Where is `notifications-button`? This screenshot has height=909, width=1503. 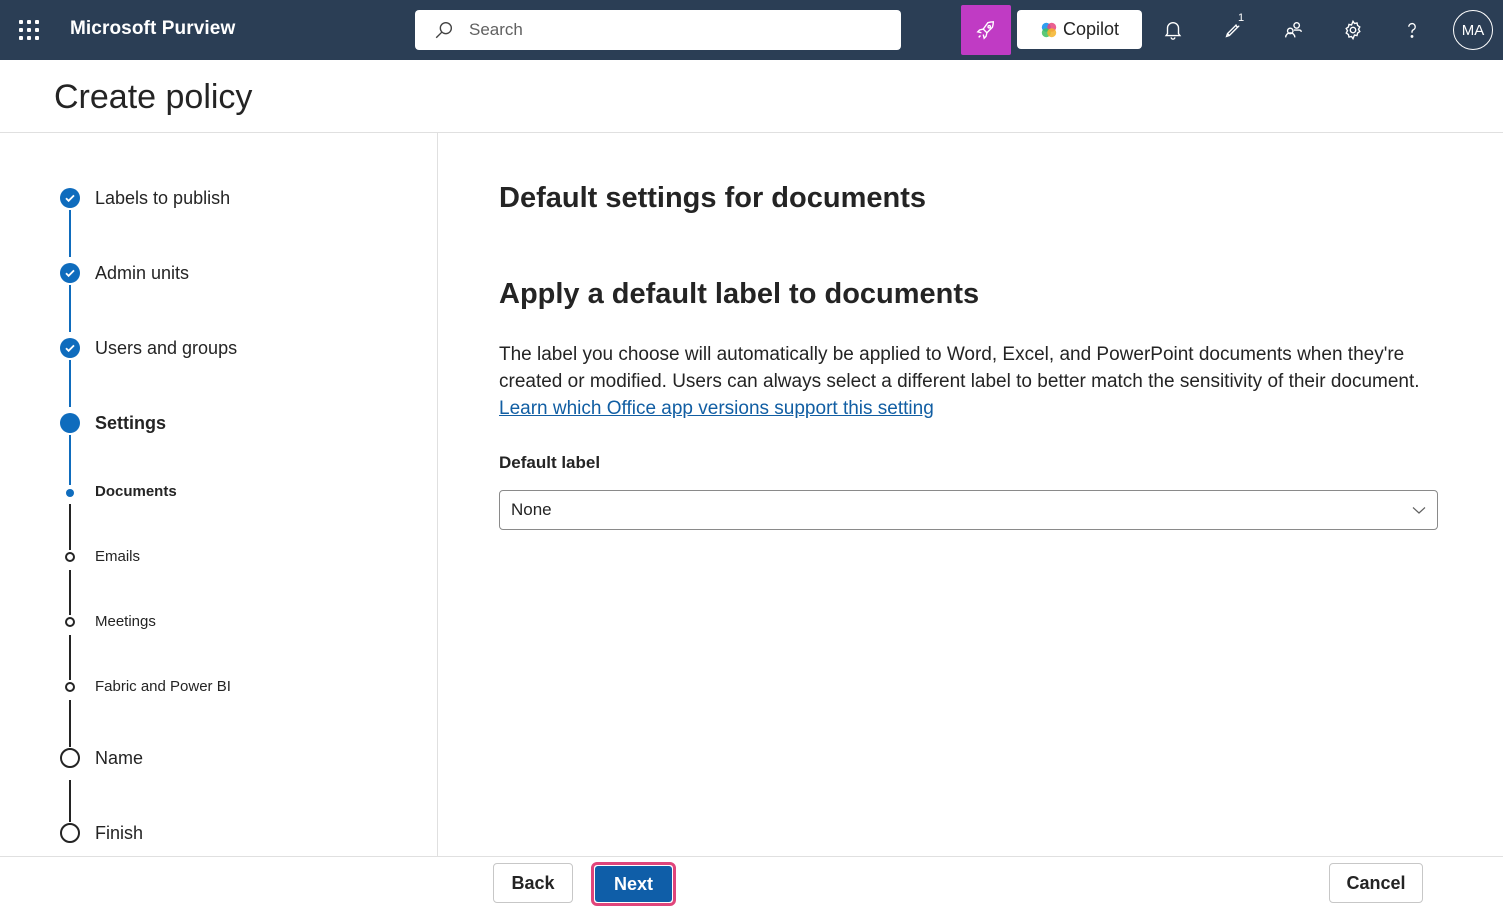
notifications-button is located at coordinates (1173, 30).